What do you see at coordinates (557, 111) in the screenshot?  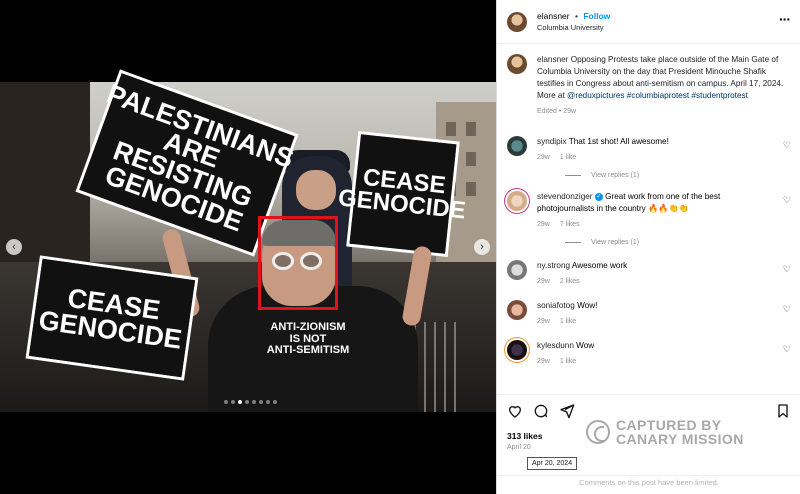 I see `caption-meta: Edited • 29w` at bounding box center [557, 111].